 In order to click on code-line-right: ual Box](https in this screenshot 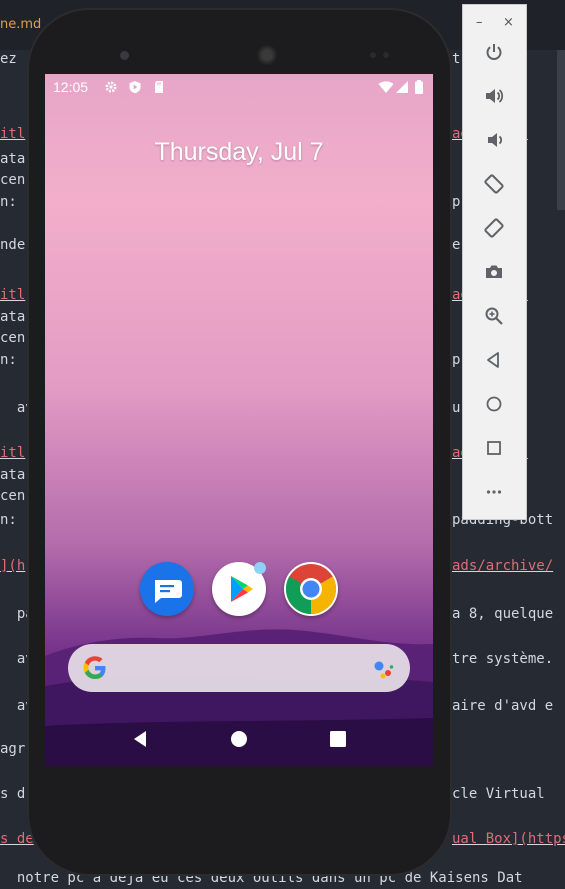, I will do `click(508, 839)`.